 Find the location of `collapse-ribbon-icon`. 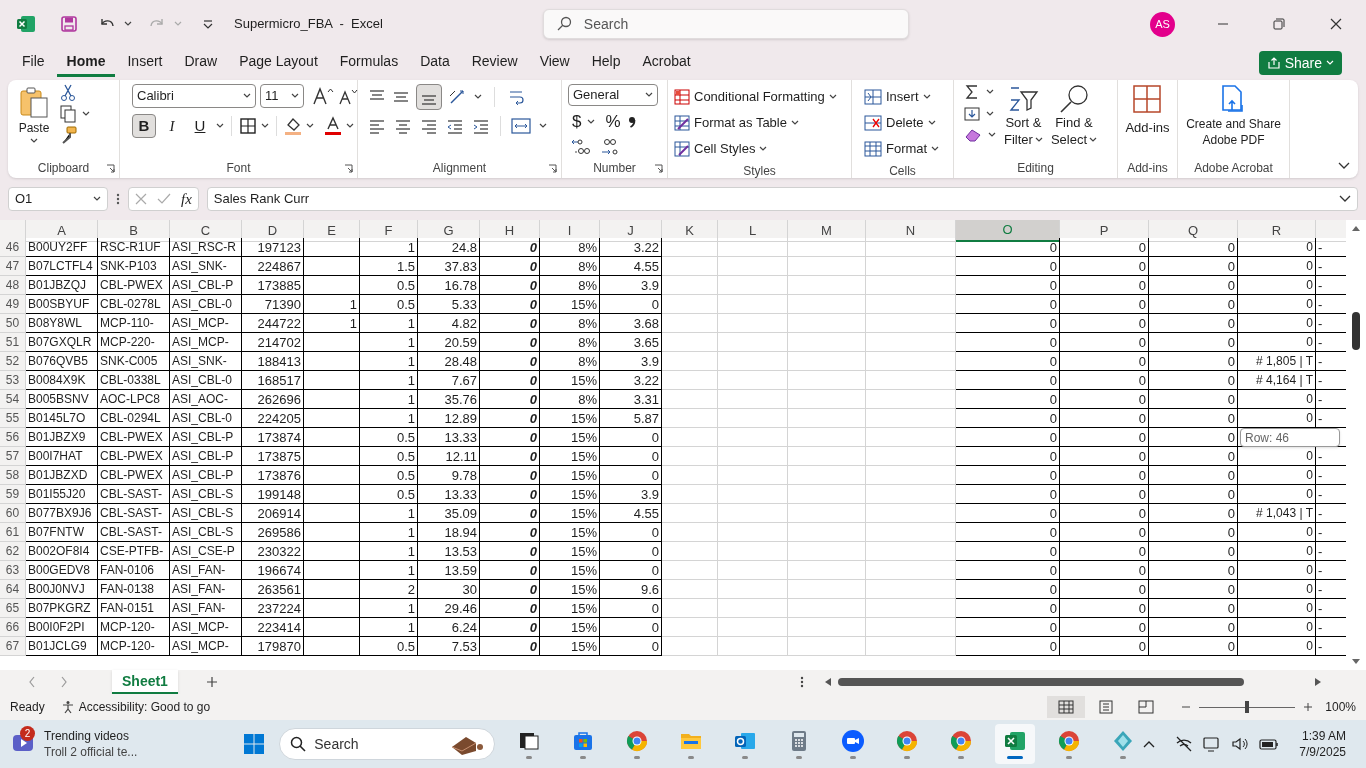

collapse-ribbon-icon is located at coordinates (1344, 166).